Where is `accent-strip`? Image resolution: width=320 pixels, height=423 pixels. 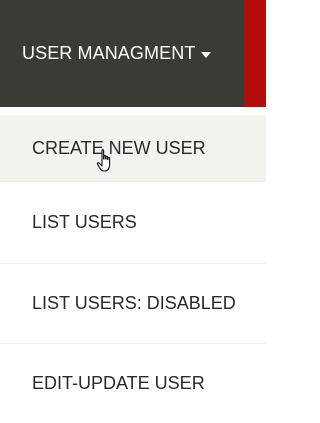
accent-strip is located at coordinates (255, 53).